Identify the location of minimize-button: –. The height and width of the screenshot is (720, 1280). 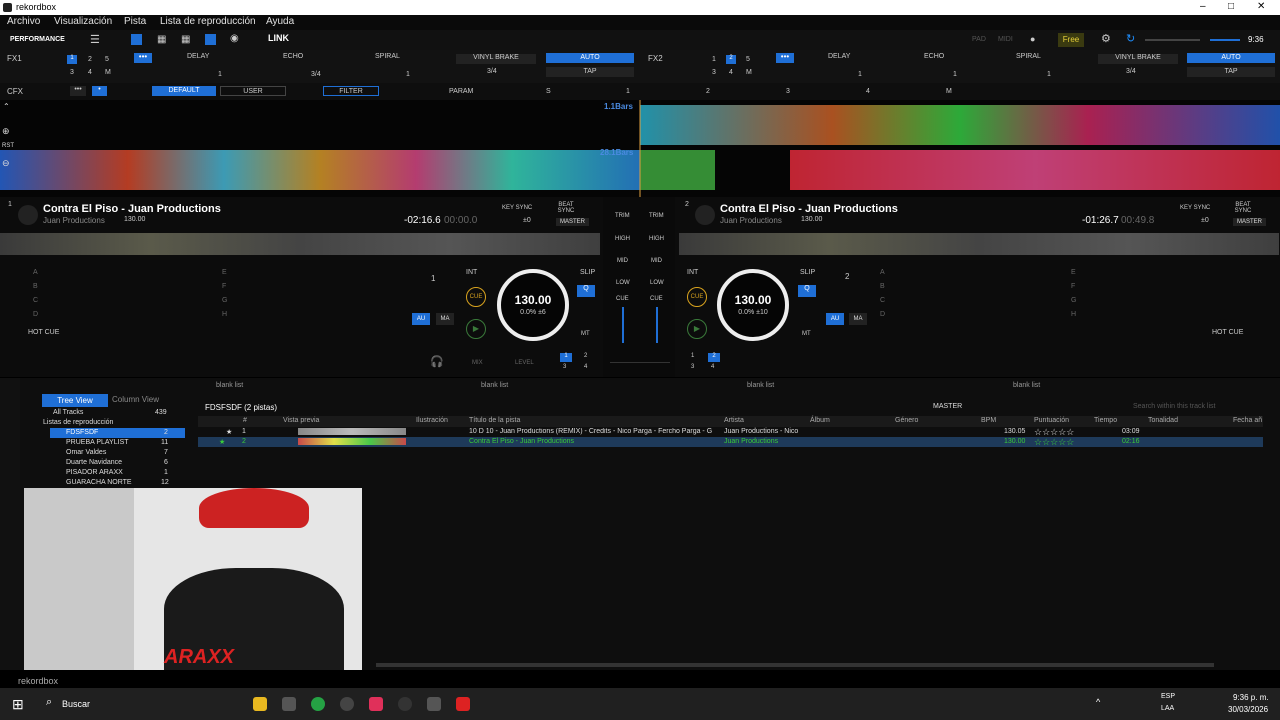
(1203, 6).